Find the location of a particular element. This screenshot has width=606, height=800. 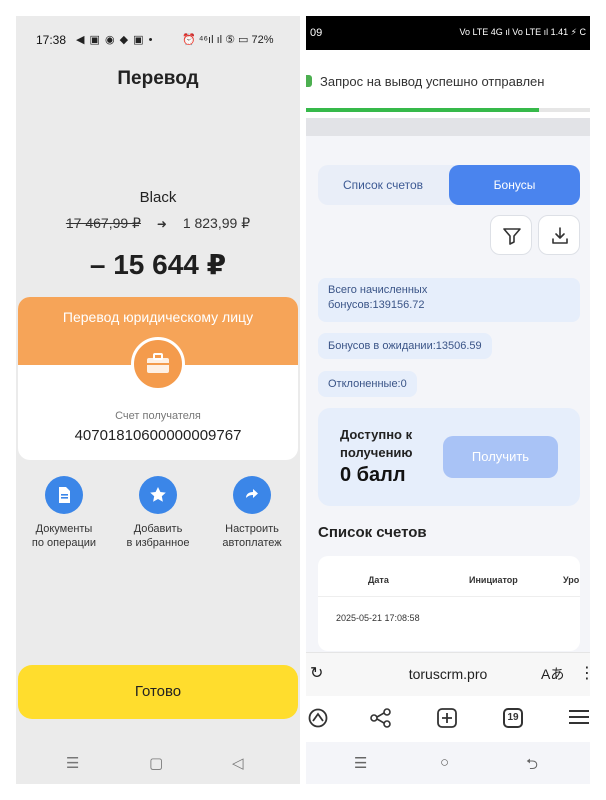

tab-accounts-list: Список счетов is located at coordinates (383, 185).